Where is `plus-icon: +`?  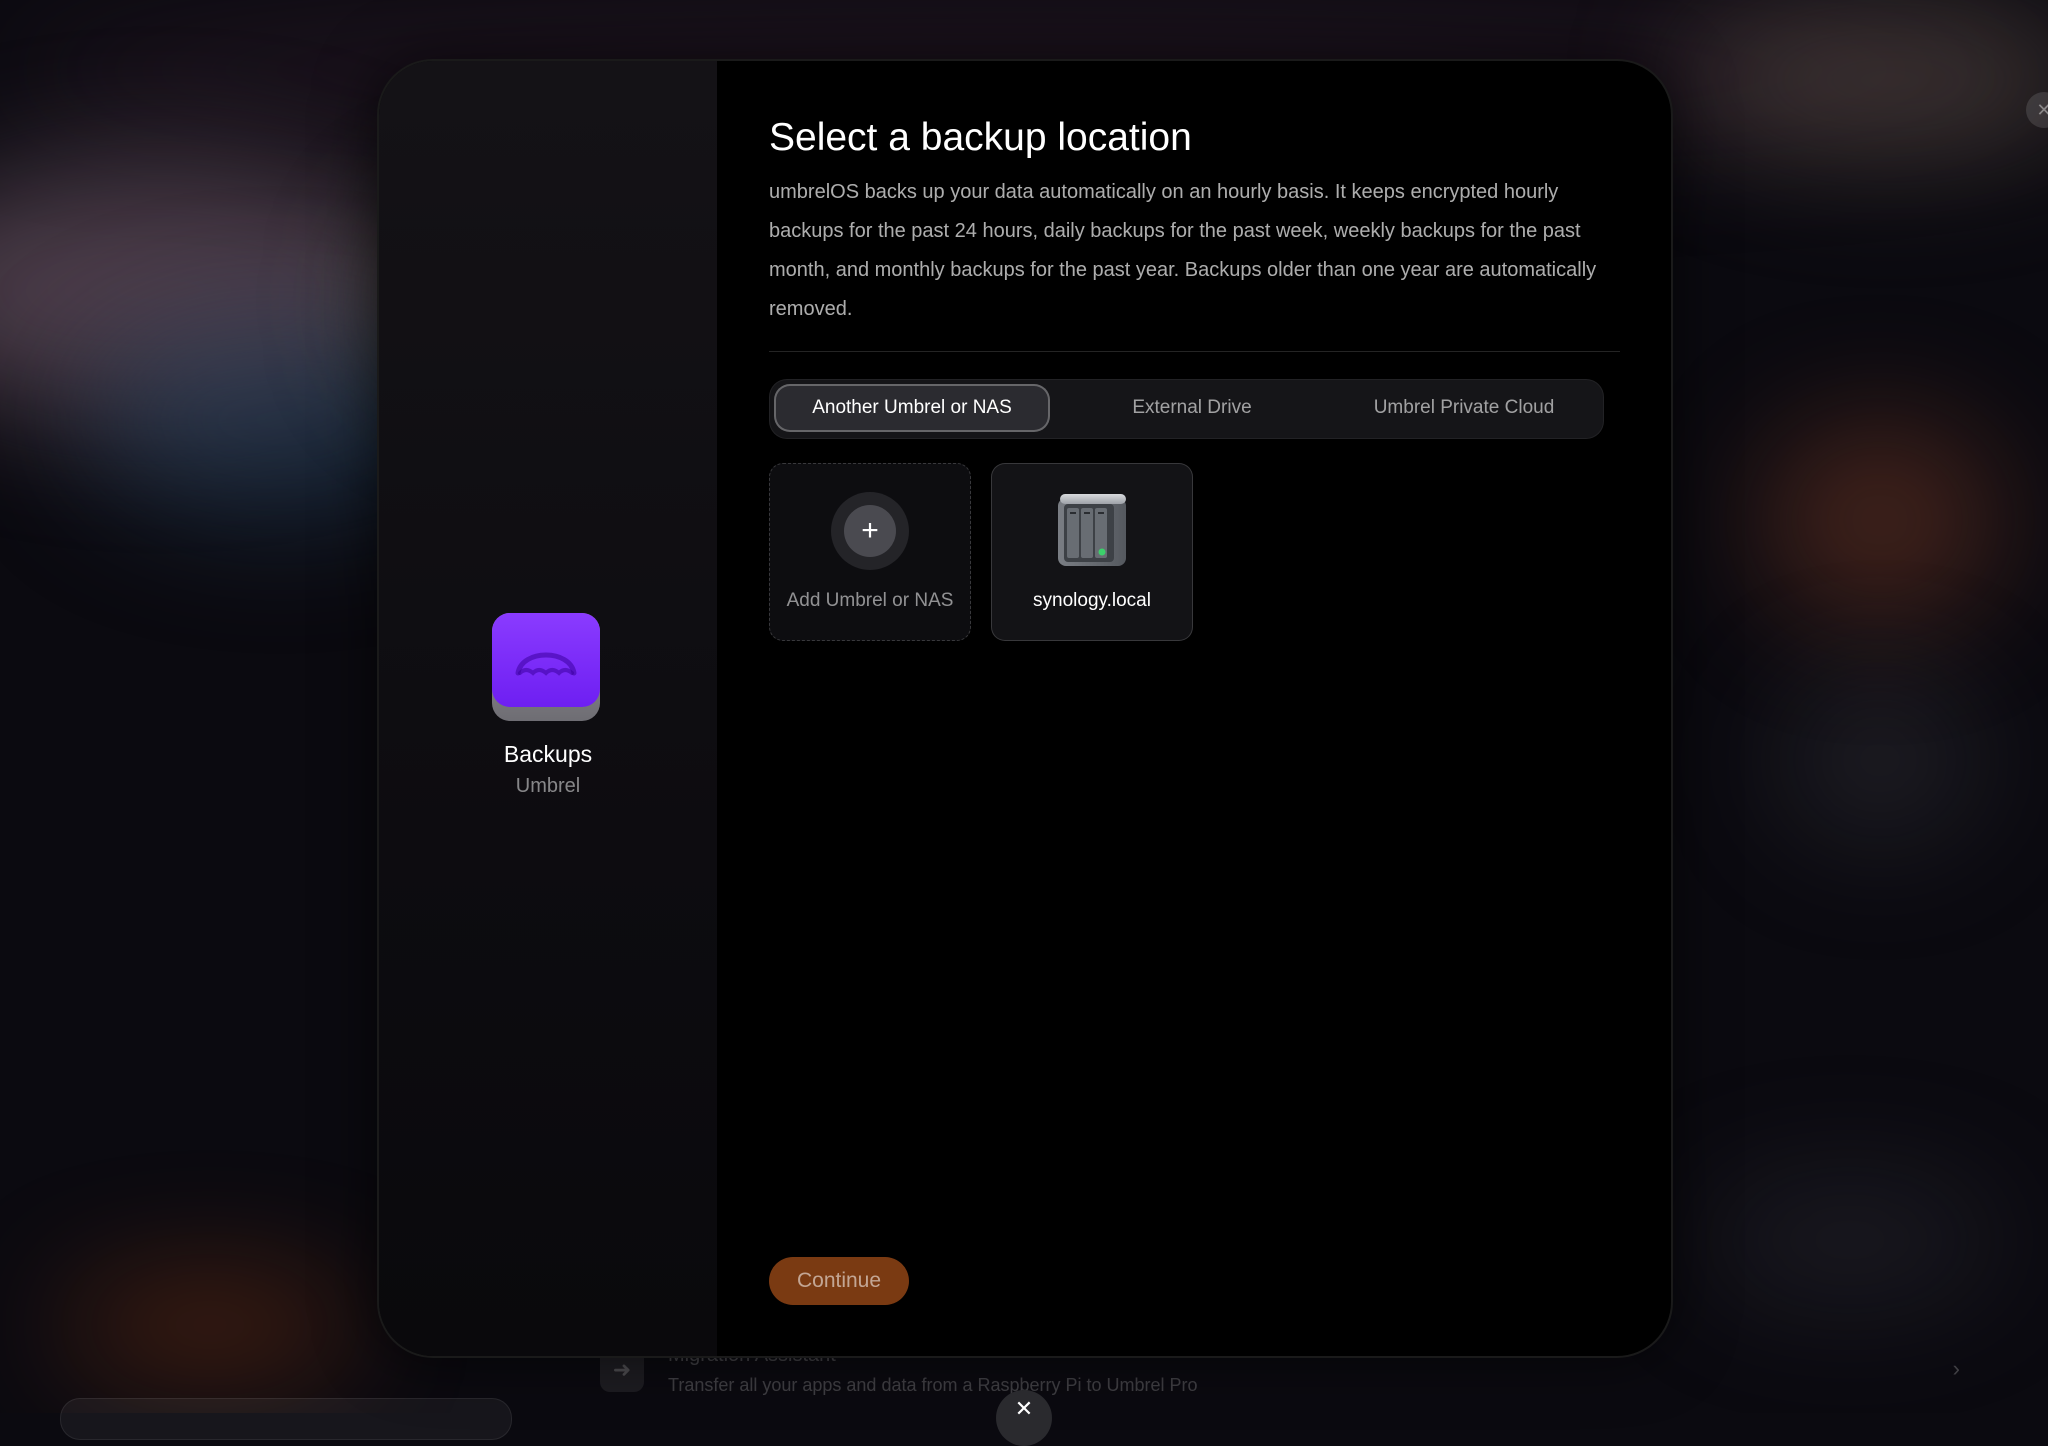
plus-icon: + is located at coordinates (870, 531).